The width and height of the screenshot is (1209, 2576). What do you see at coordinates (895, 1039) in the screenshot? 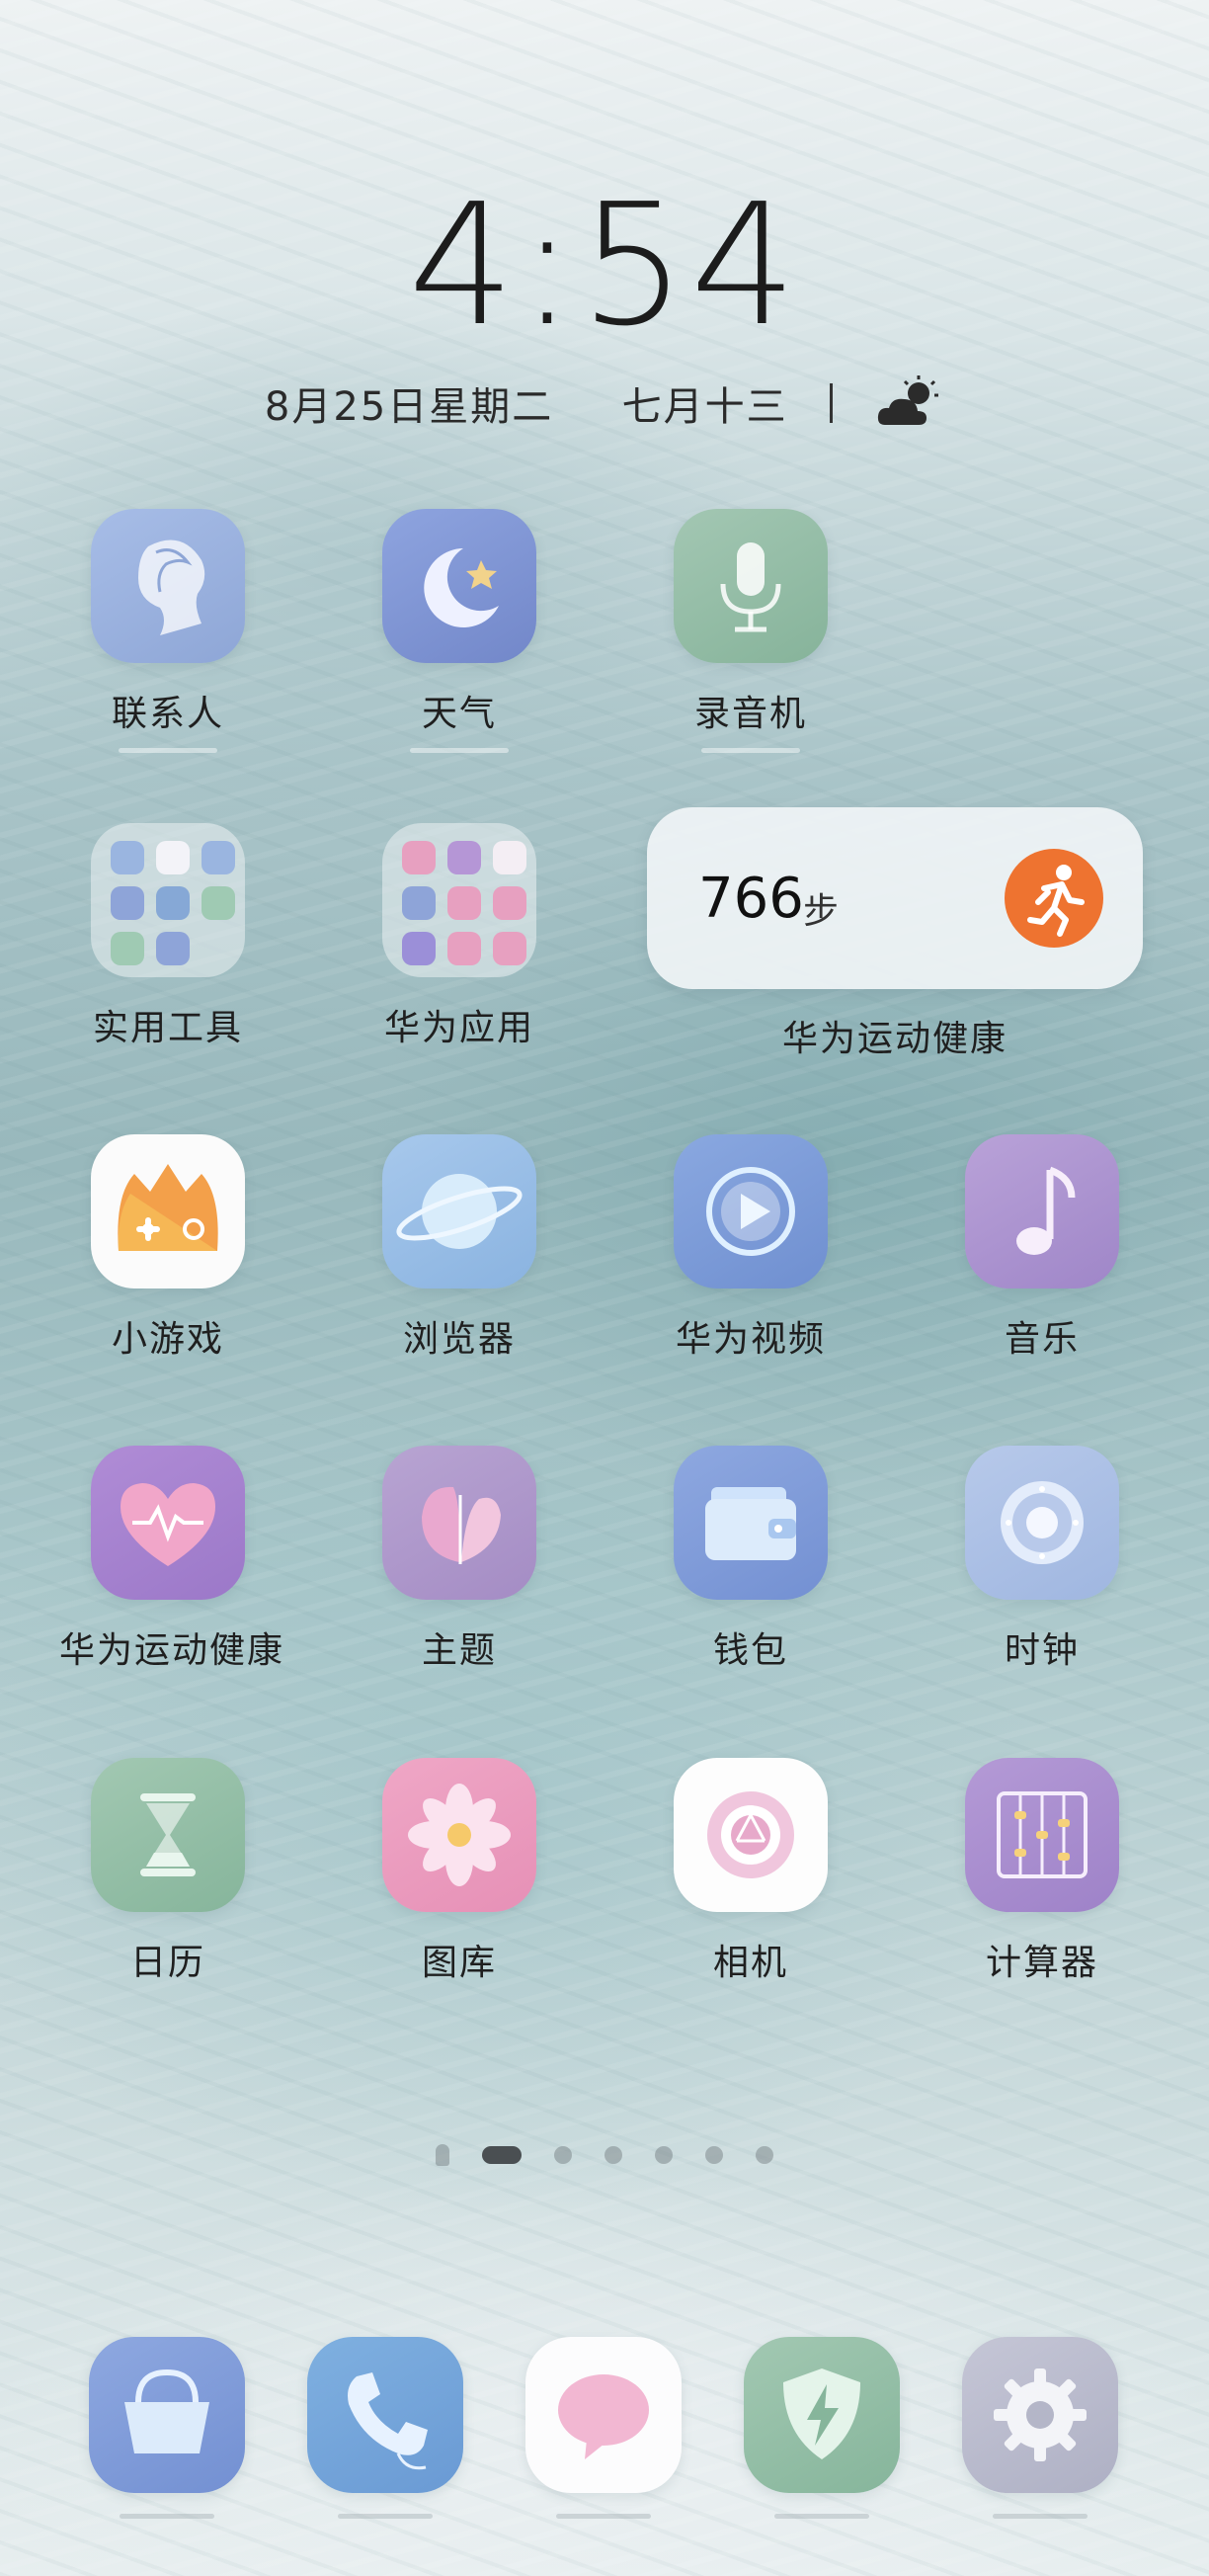
I see `widget-label: 华为运动健康` at bounding box center [895, 1039].